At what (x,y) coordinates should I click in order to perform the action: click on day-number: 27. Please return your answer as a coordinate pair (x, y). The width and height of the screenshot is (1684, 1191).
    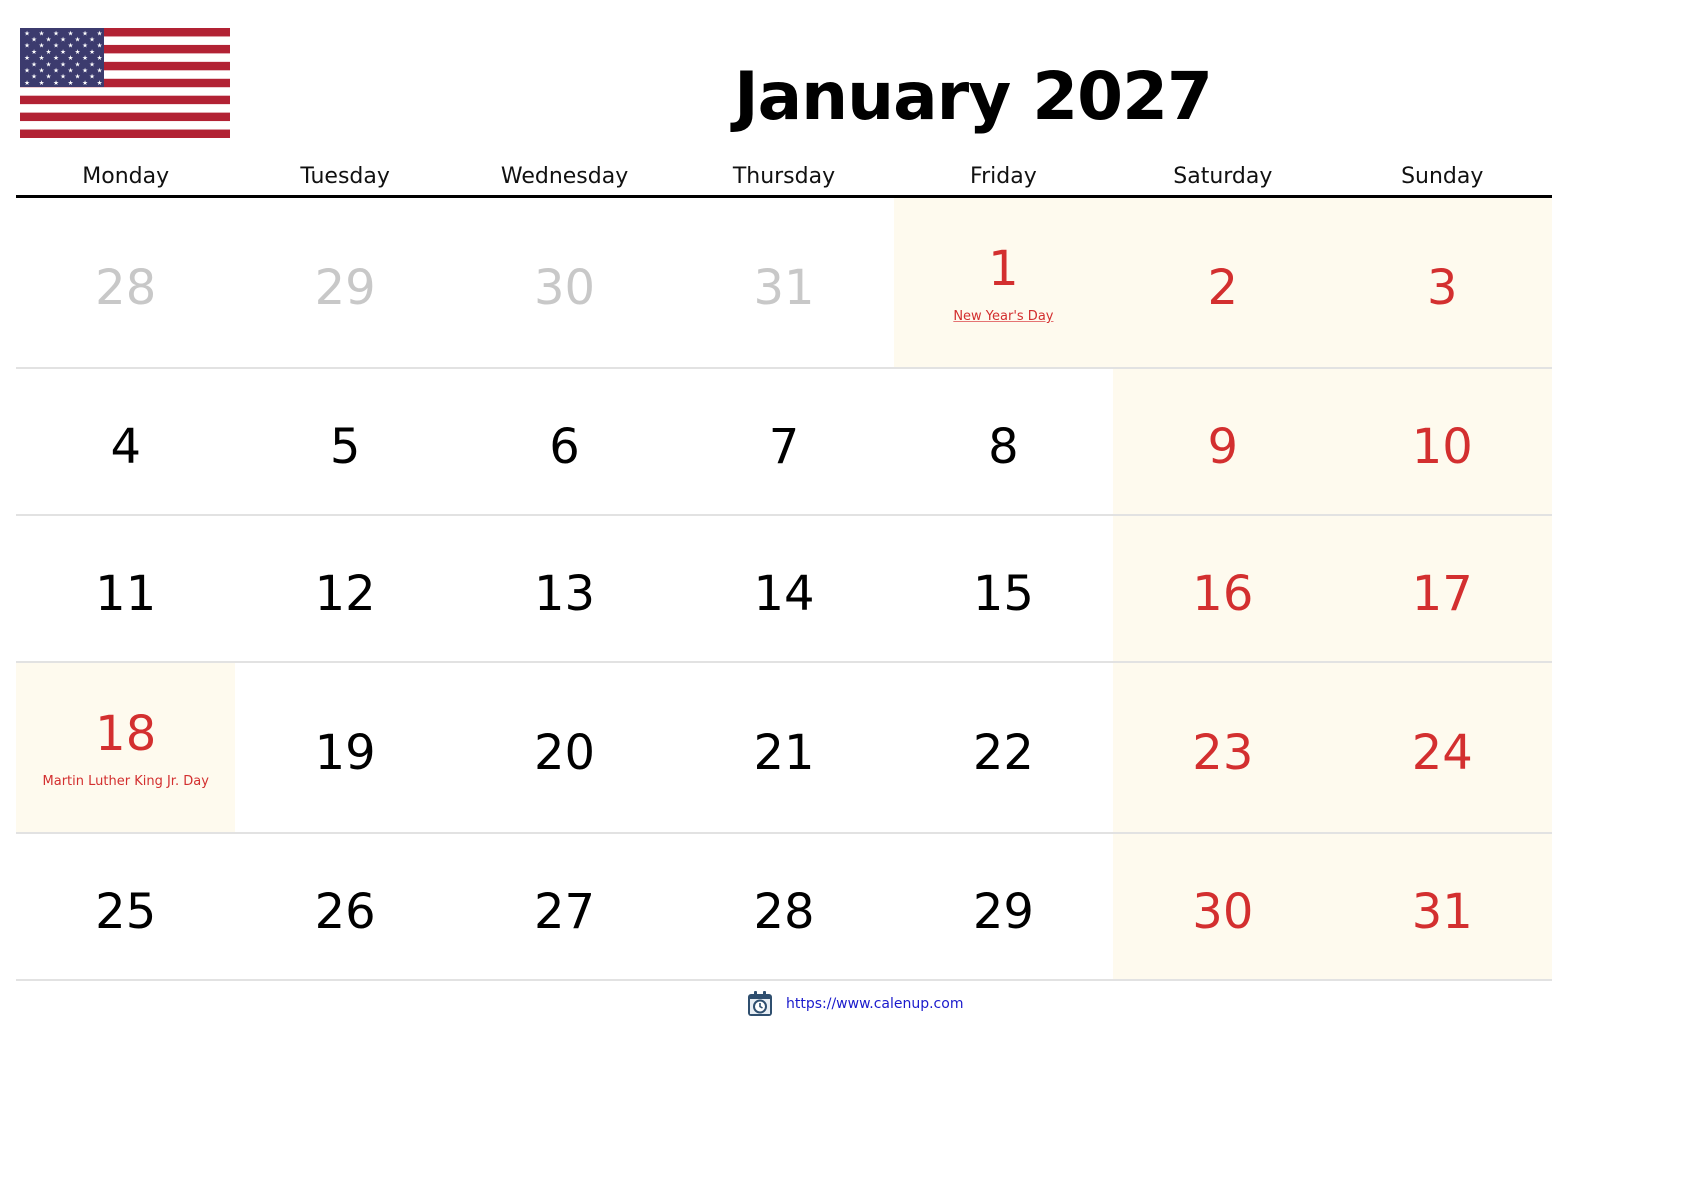
    Looking at the image, I should click on (565, 911).